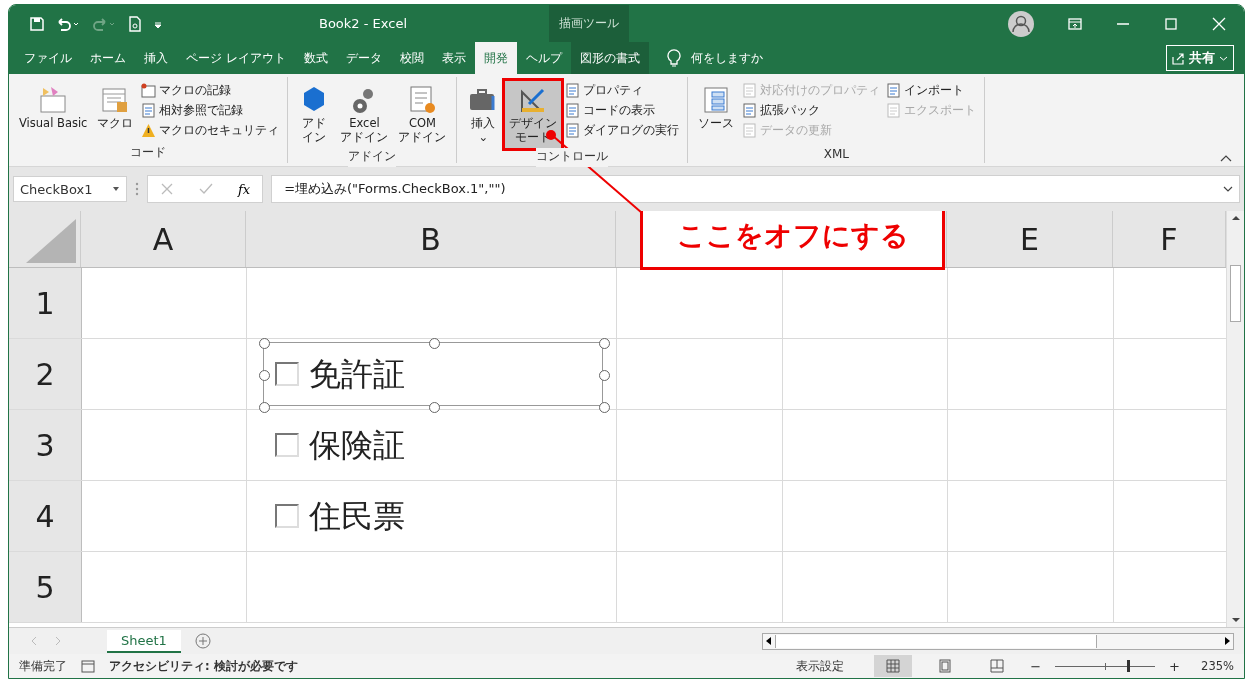 The width and height of the screenshot is (1253, 683). What do you see at coordinates (931, 90) in the screenshot?
I see `ribbon-small-button: インポート` at bounding box center [931, 90].